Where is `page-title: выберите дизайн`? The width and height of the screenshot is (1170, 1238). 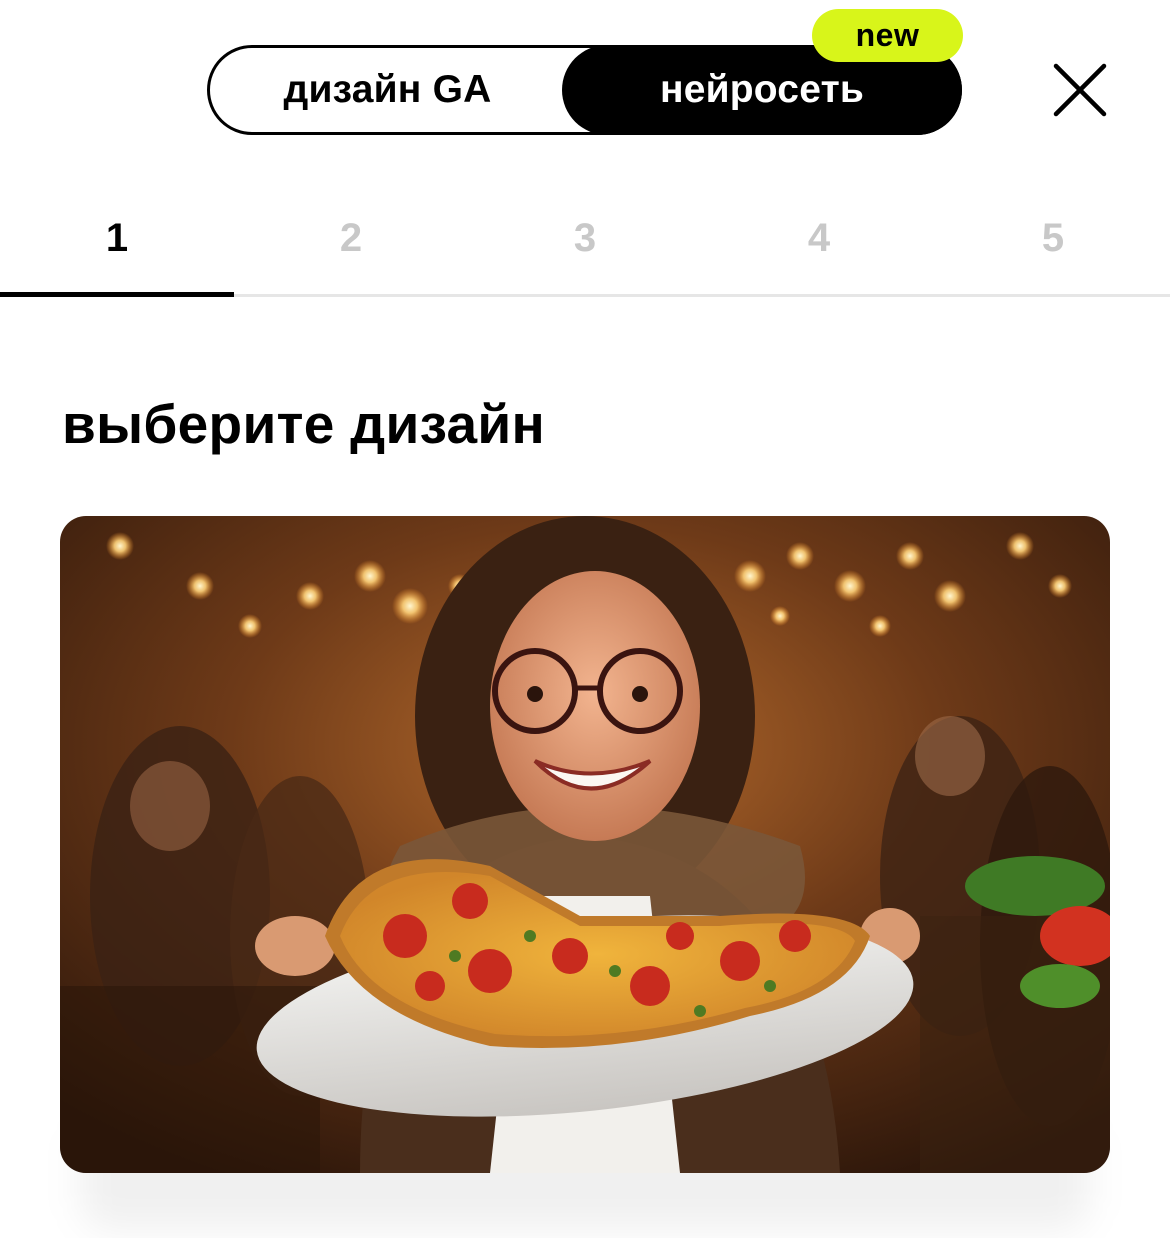 page-title: выберите дизайн is located at coordinates (304, 424).